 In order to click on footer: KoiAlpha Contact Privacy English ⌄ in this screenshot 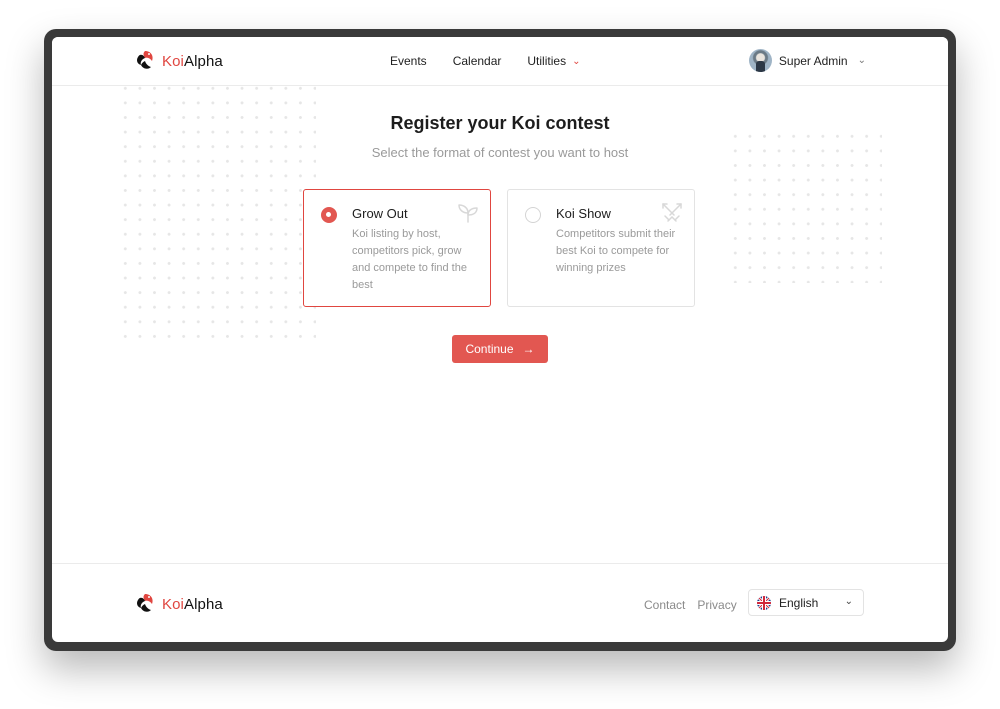, I will do `click(500, 602)`.